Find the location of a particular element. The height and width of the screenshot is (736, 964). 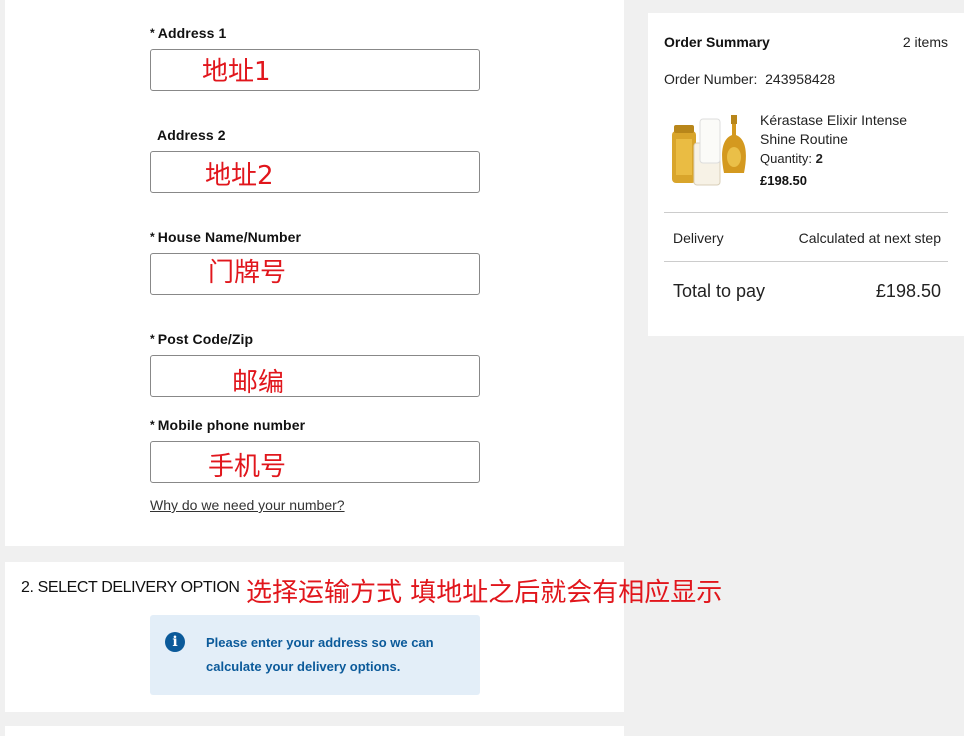

house-number-input is located at coordinates (315, 274).